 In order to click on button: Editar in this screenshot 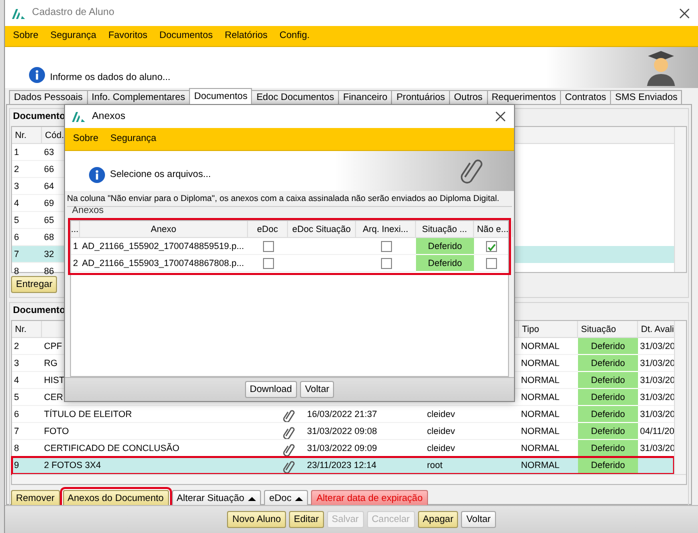, I will do `click(306, 519)`.